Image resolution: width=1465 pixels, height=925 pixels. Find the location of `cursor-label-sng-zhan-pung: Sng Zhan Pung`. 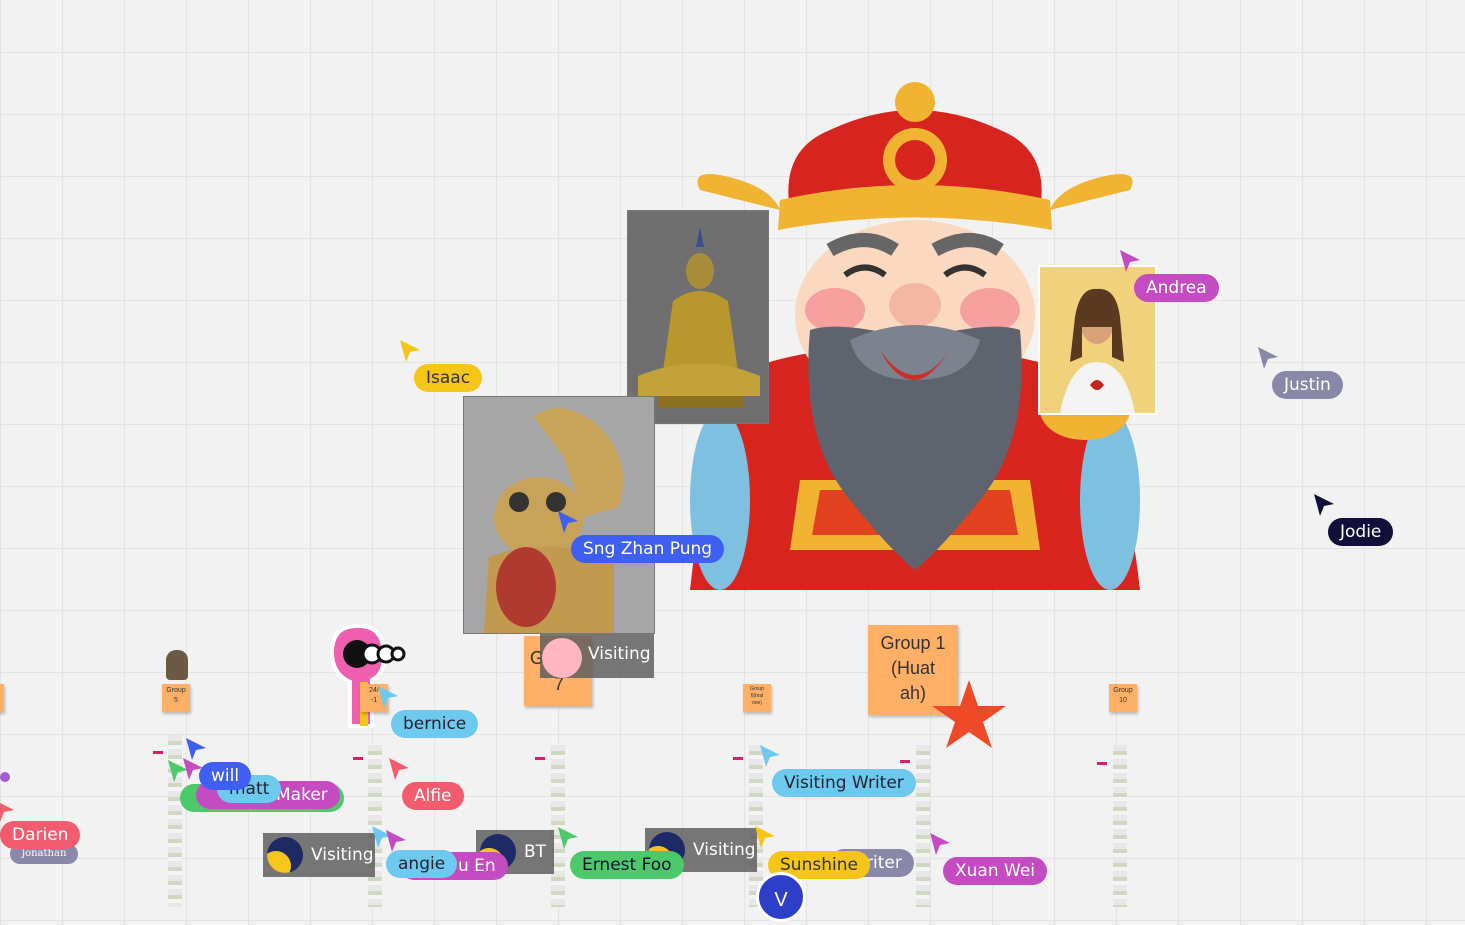

cursor-label-sng-zhan-pung: Sng Zhan Pung is located at coordinates (648, 549).